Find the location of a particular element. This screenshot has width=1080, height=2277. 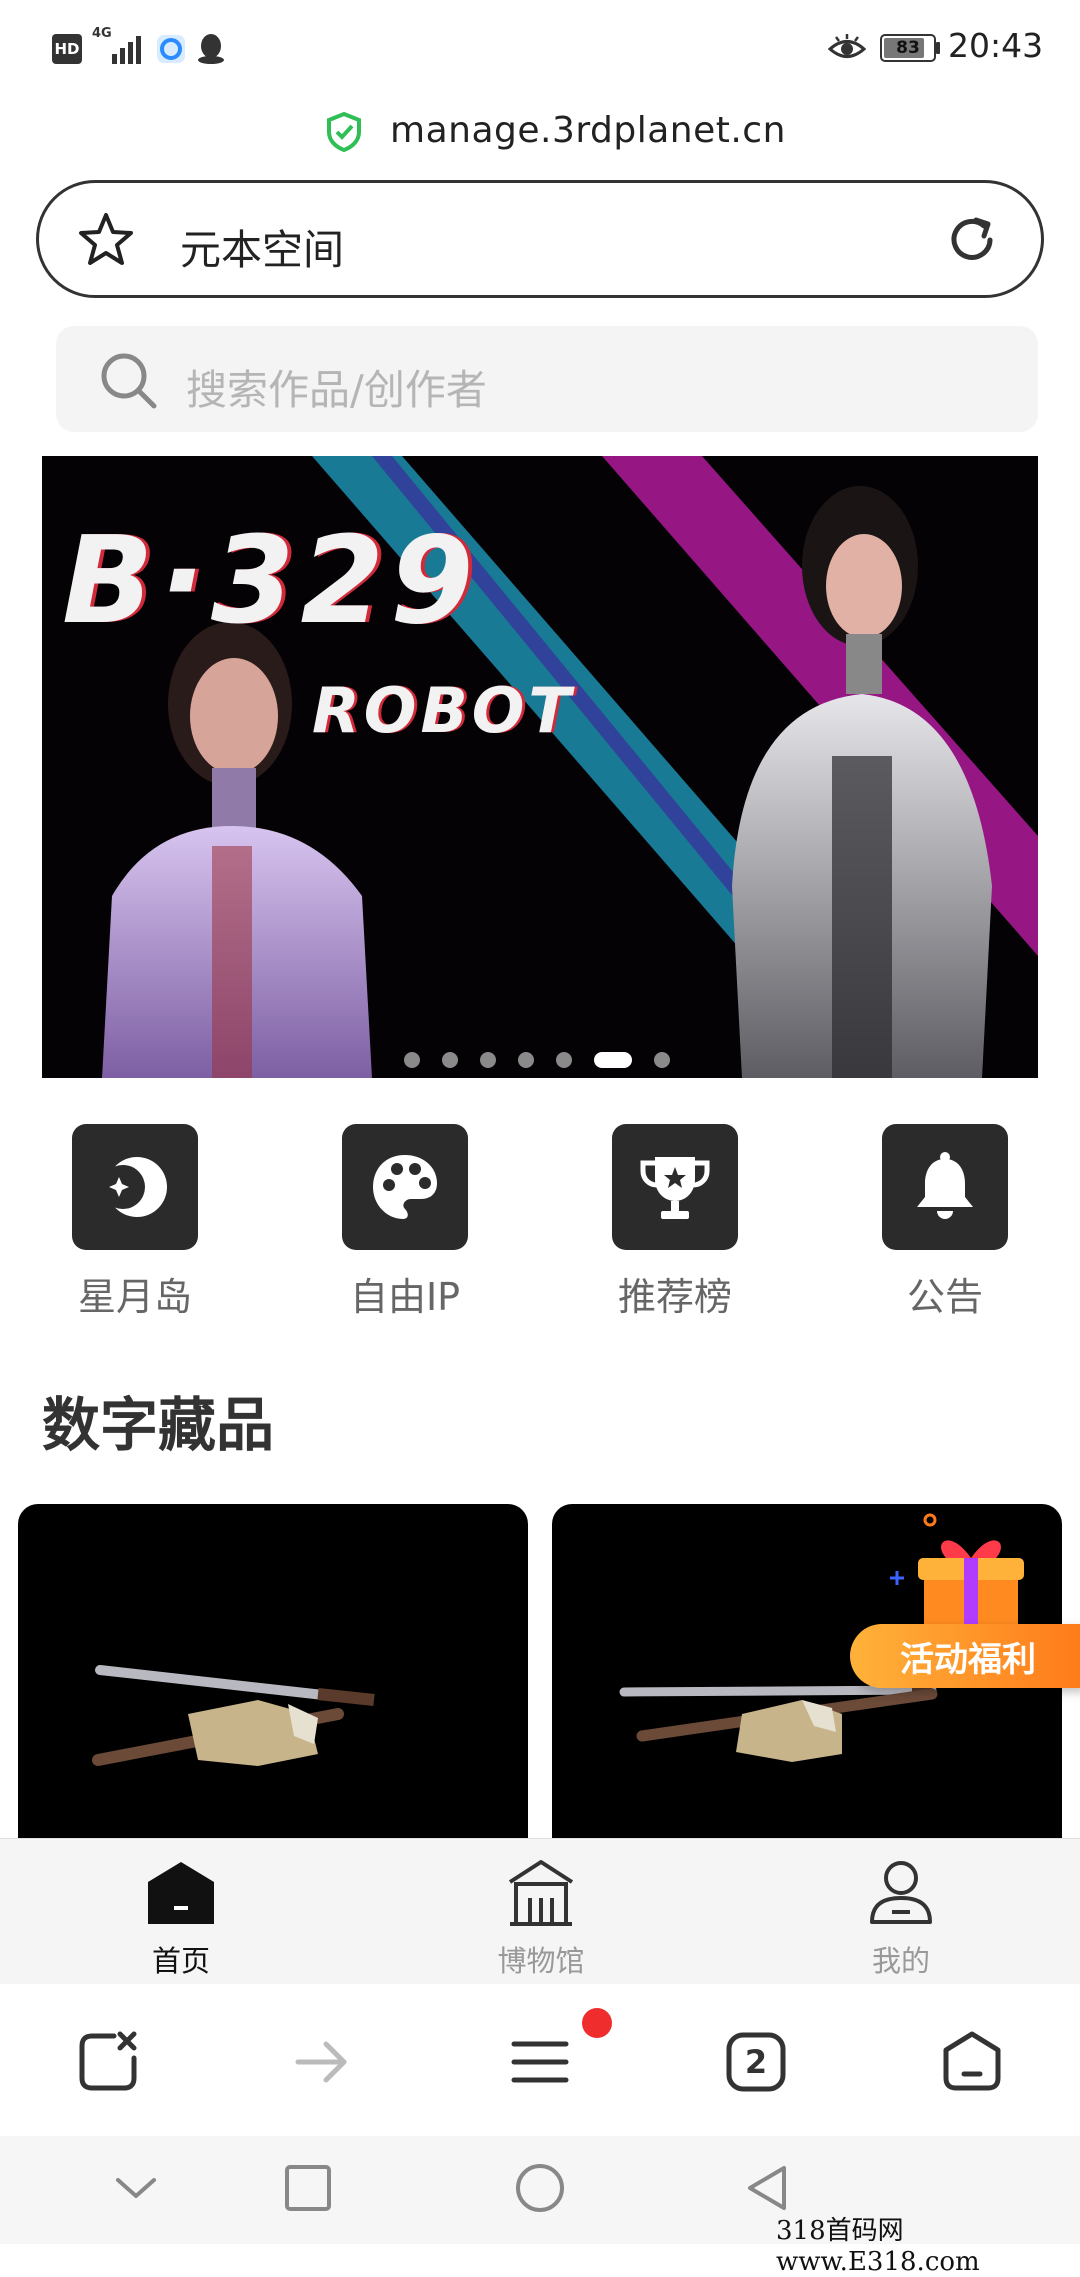

home-circle-icon is located at coordinates (540, 2188).